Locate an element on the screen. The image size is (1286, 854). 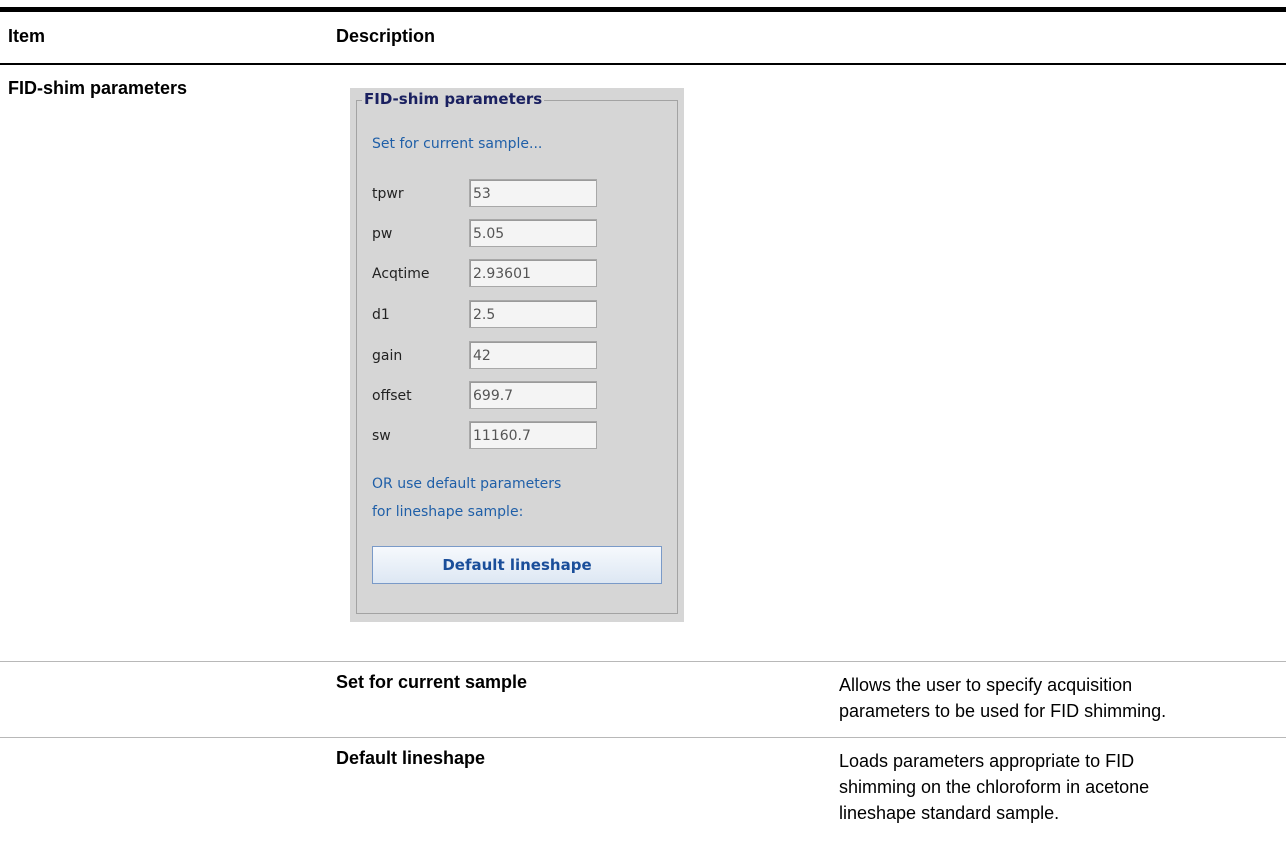
param-label: offset is located at coordinates (392, 396).